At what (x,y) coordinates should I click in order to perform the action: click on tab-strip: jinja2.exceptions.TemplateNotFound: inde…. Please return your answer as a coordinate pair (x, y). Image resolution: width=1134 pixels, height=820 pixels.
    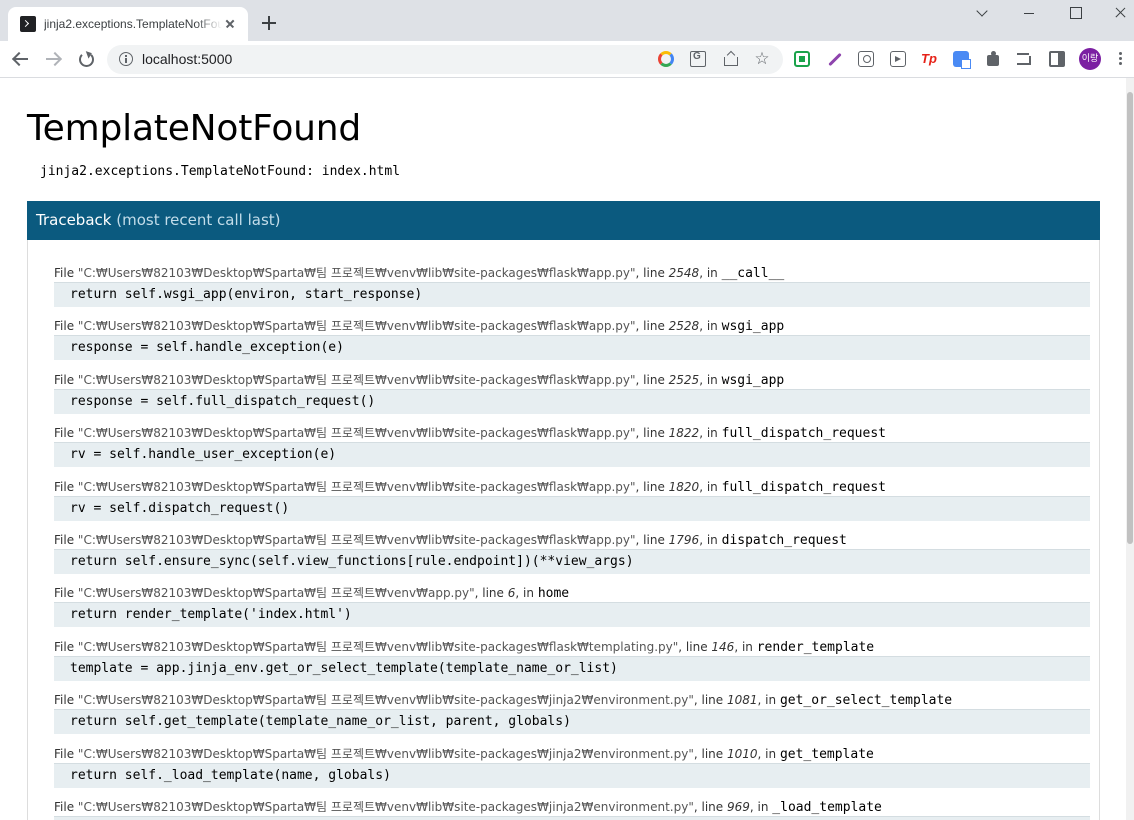
    Looking at the image, I should click on (567, 20).